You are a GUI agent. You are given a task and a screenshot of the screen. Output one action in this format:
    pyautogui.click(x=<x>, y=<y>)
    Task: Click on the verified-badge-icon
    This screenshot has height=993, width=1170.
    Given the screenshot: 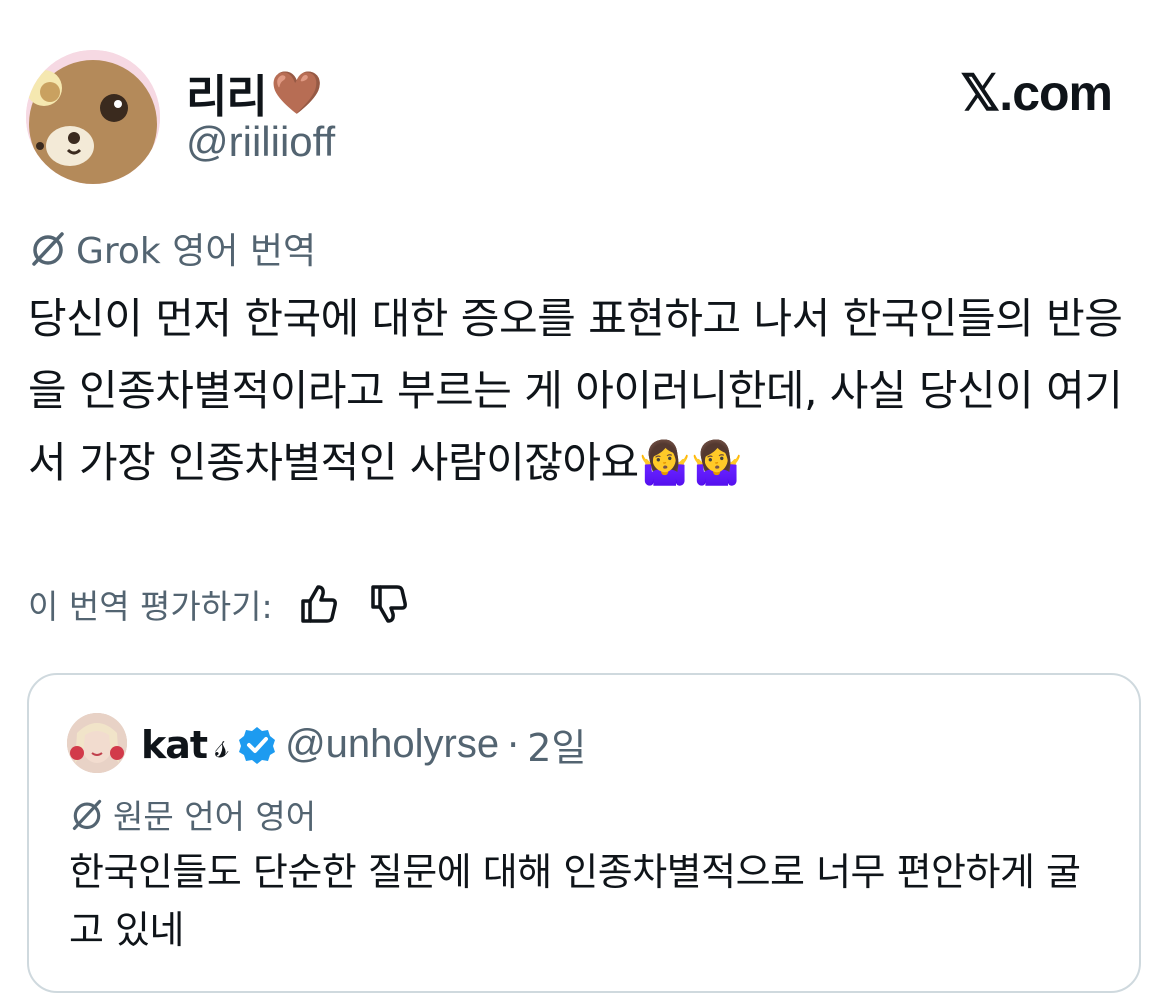 What is the action you would take?
    pyautogui.click(x=257, y=745)
    